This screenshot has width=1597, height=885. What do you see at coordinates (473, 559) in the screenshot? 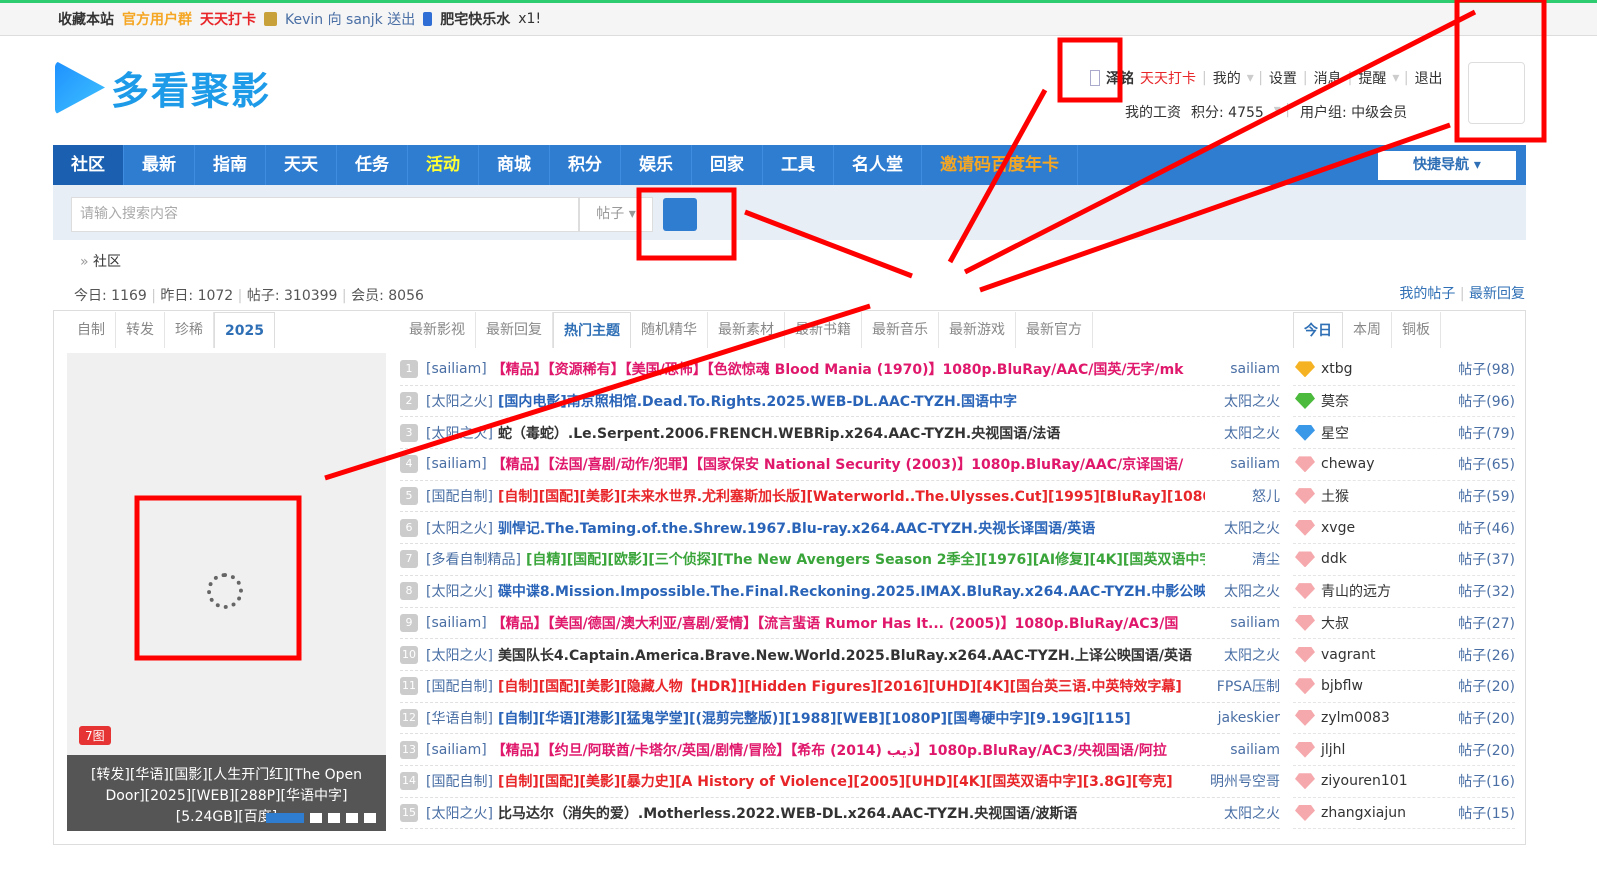
I see `thread-category: [多看自制精品]` at bounding box center [473, 559].